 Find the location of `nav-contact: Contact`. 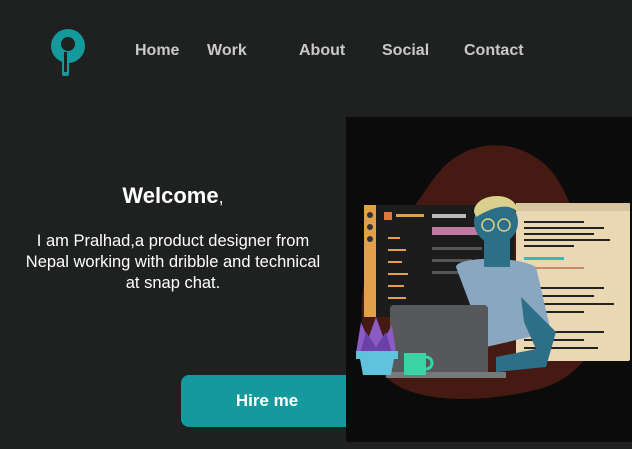

nav-contact: Contact is located at coordinates (494, 51).